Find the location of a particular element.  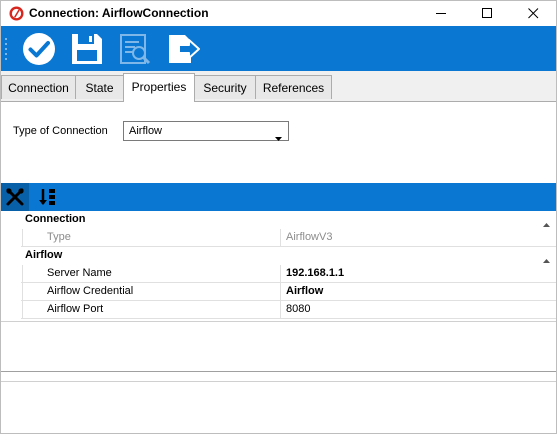

property-grid-toolbar is located at coordinates (278, 197).